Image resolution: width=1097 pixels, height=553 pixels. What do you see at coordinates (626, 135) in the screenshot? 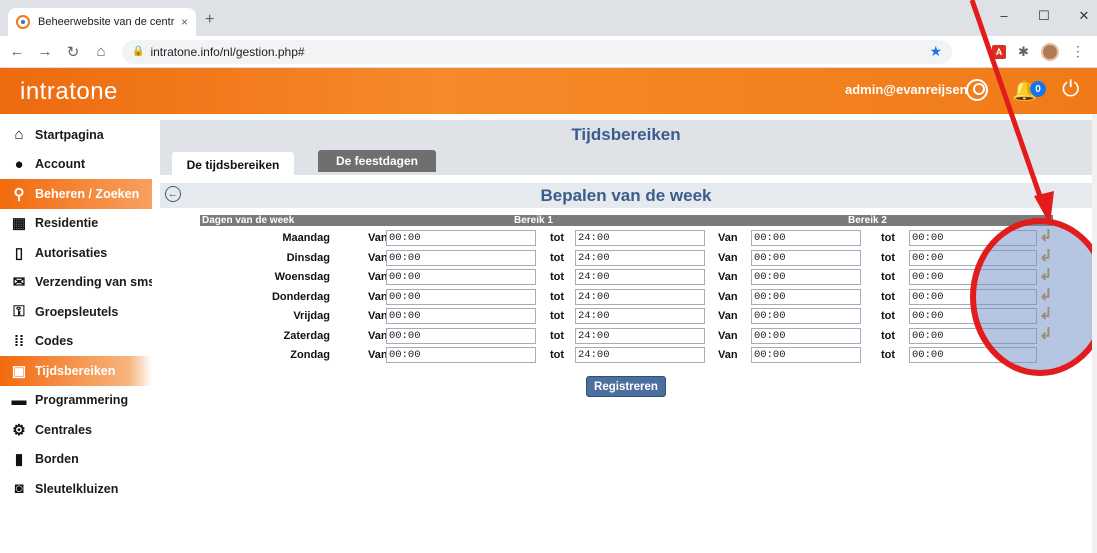
I see `page-title: Tijdsbereiken` at bounding box center [626, 135].